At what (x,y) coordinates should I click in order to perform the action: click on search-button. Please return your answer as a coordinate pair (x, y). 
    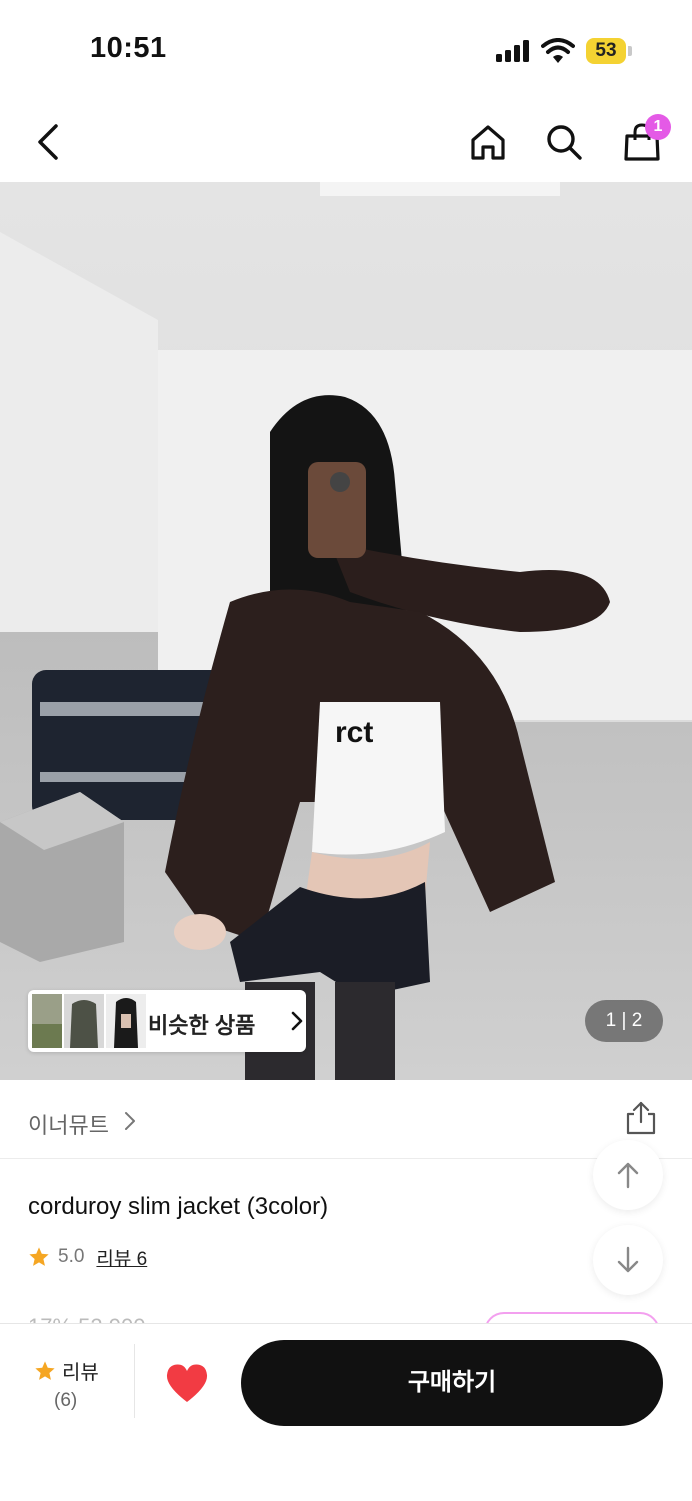
    Looking at the image, I should click on (564, 142).